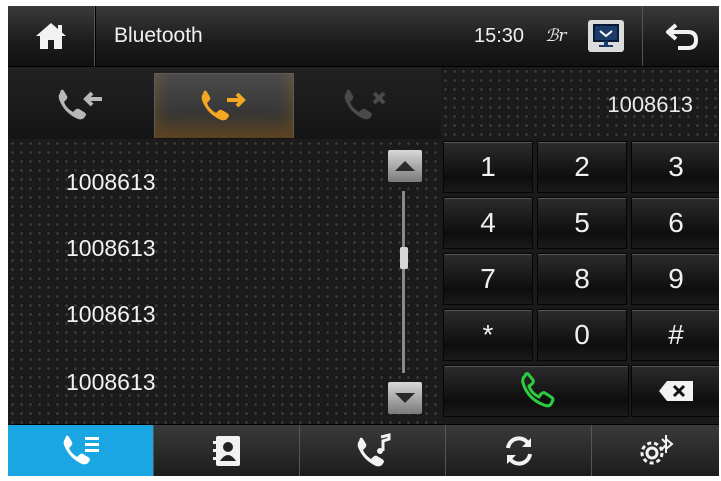 The width and height of the screenshot is (721, 481). I want to click on key-hash: #, so click(675, 335).